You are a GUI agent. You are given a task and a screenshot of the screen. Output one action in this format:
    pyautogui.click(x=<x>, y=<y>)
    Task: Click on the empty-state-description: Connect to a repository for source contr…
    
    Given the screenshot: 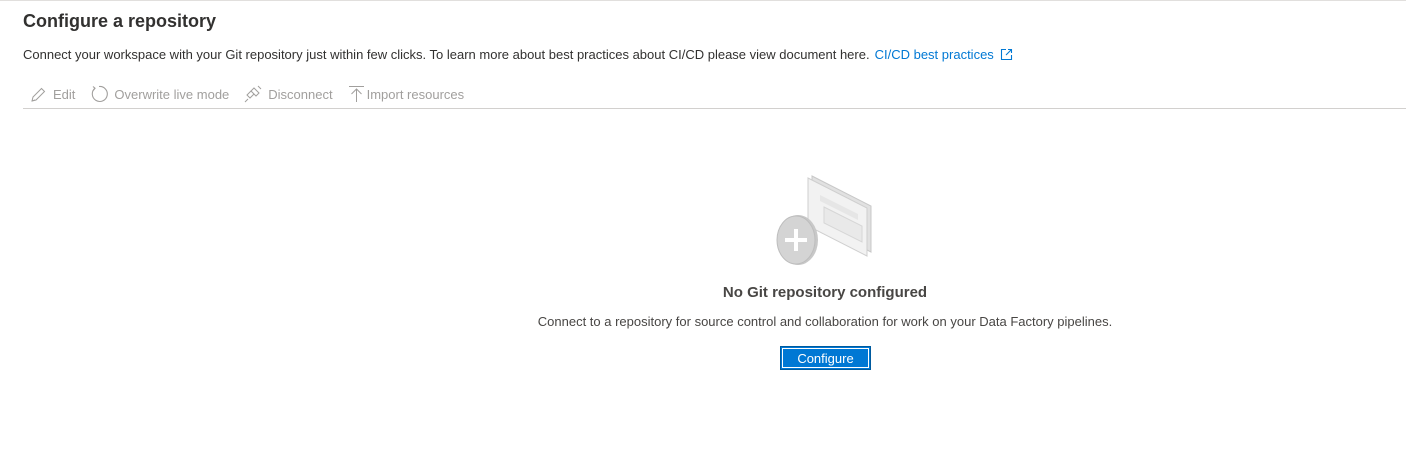 What is the action you would take?
    pyautogui.click(x=825, y=321)
    